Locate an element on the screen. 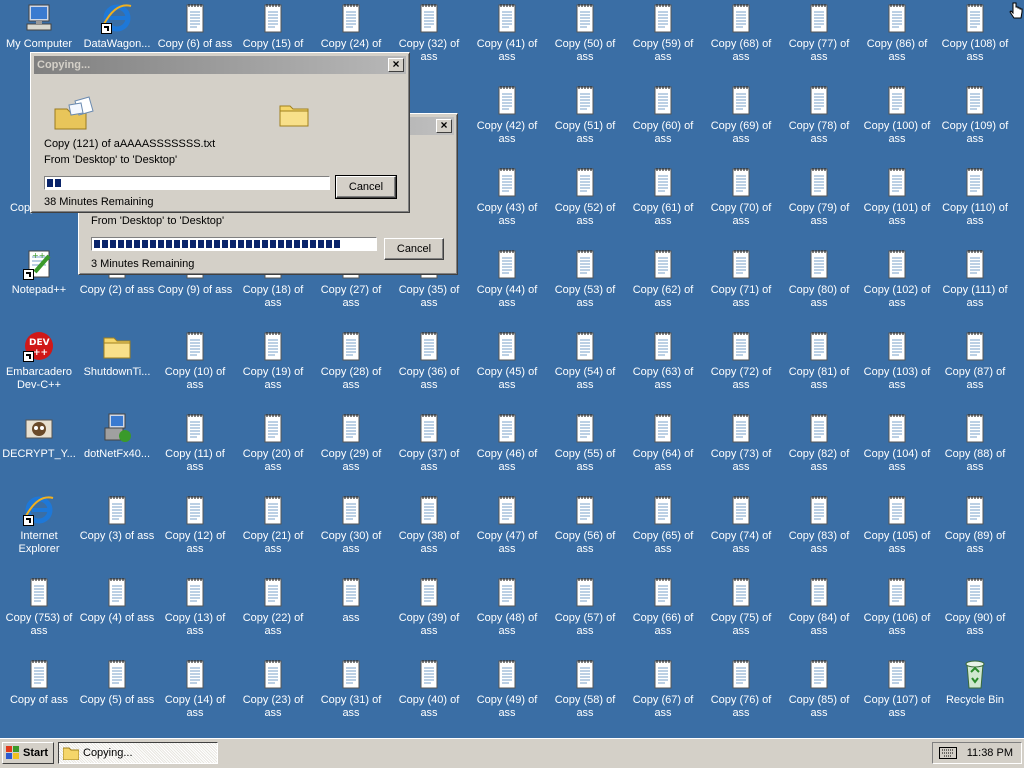  desktop-icon: Copy (84) of ass is located at coordinates (819, 616).